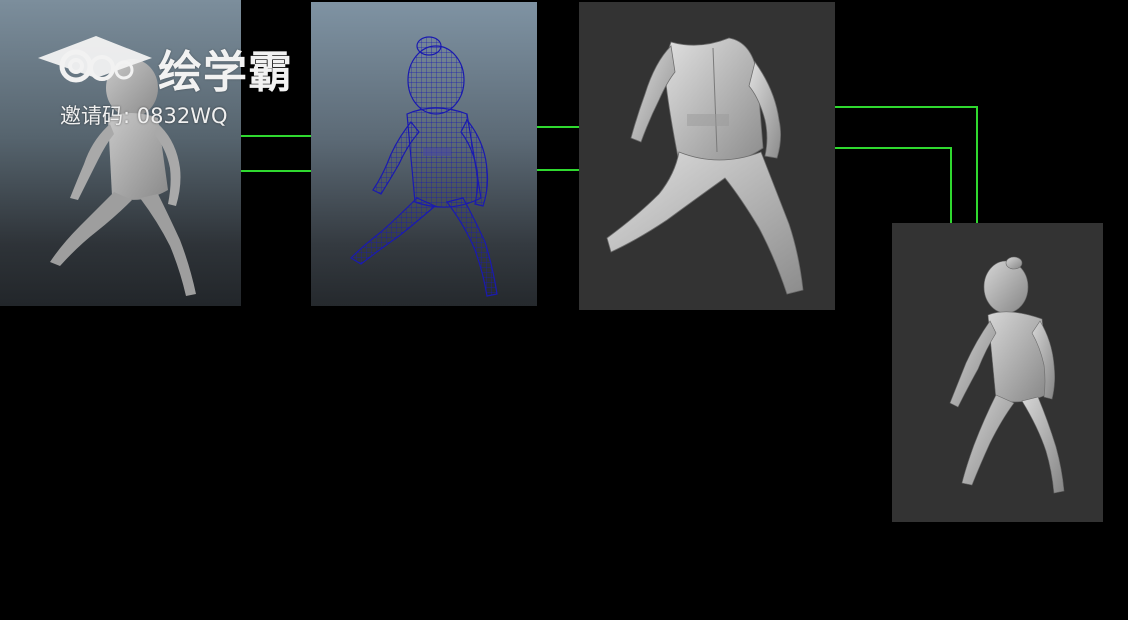 The height and width of the screenshot is (620, 1128). I want to click on watermark-logo: 绘学霸, so click(171, 65).